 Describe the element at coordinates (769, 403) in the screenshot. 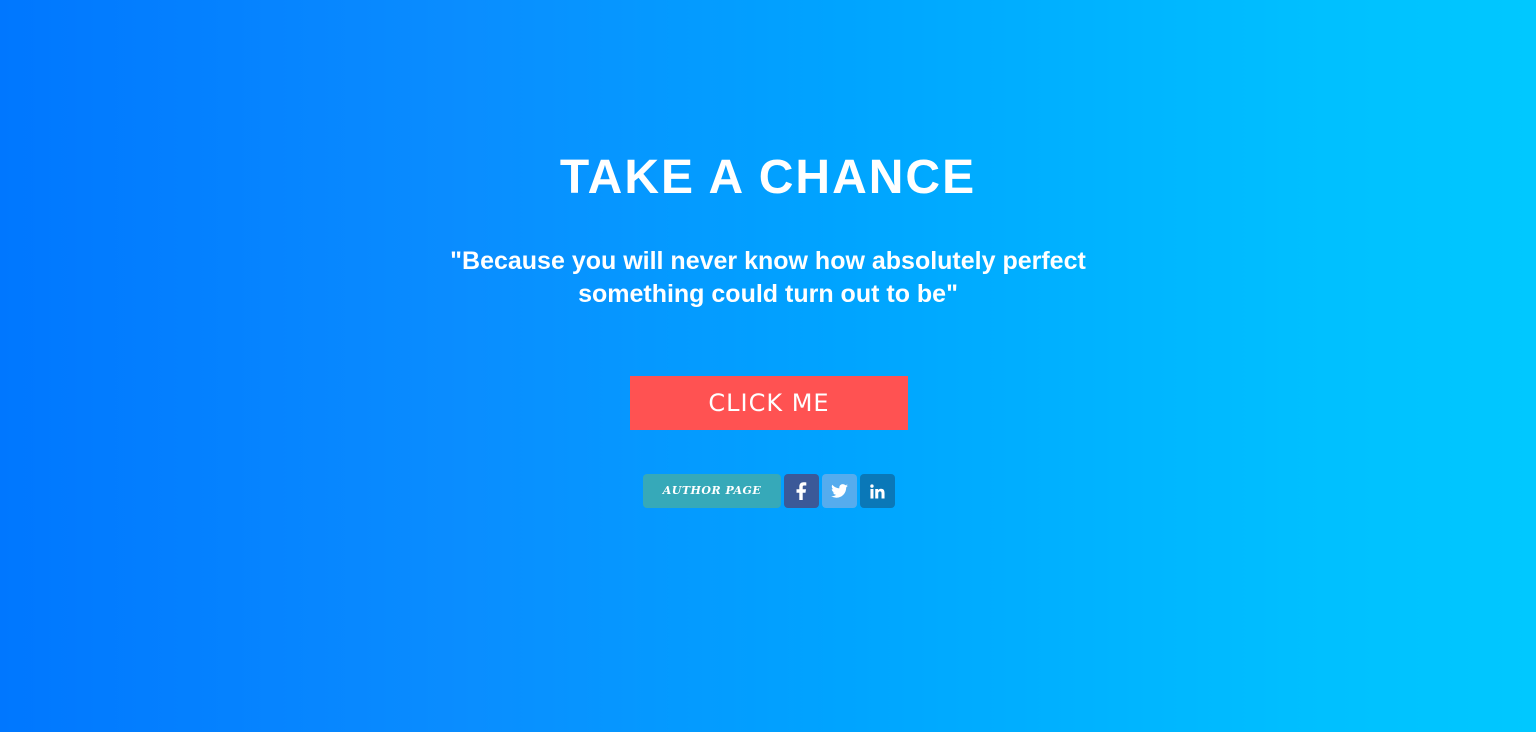

I see `click-me-button: CLICK ME` at that location.